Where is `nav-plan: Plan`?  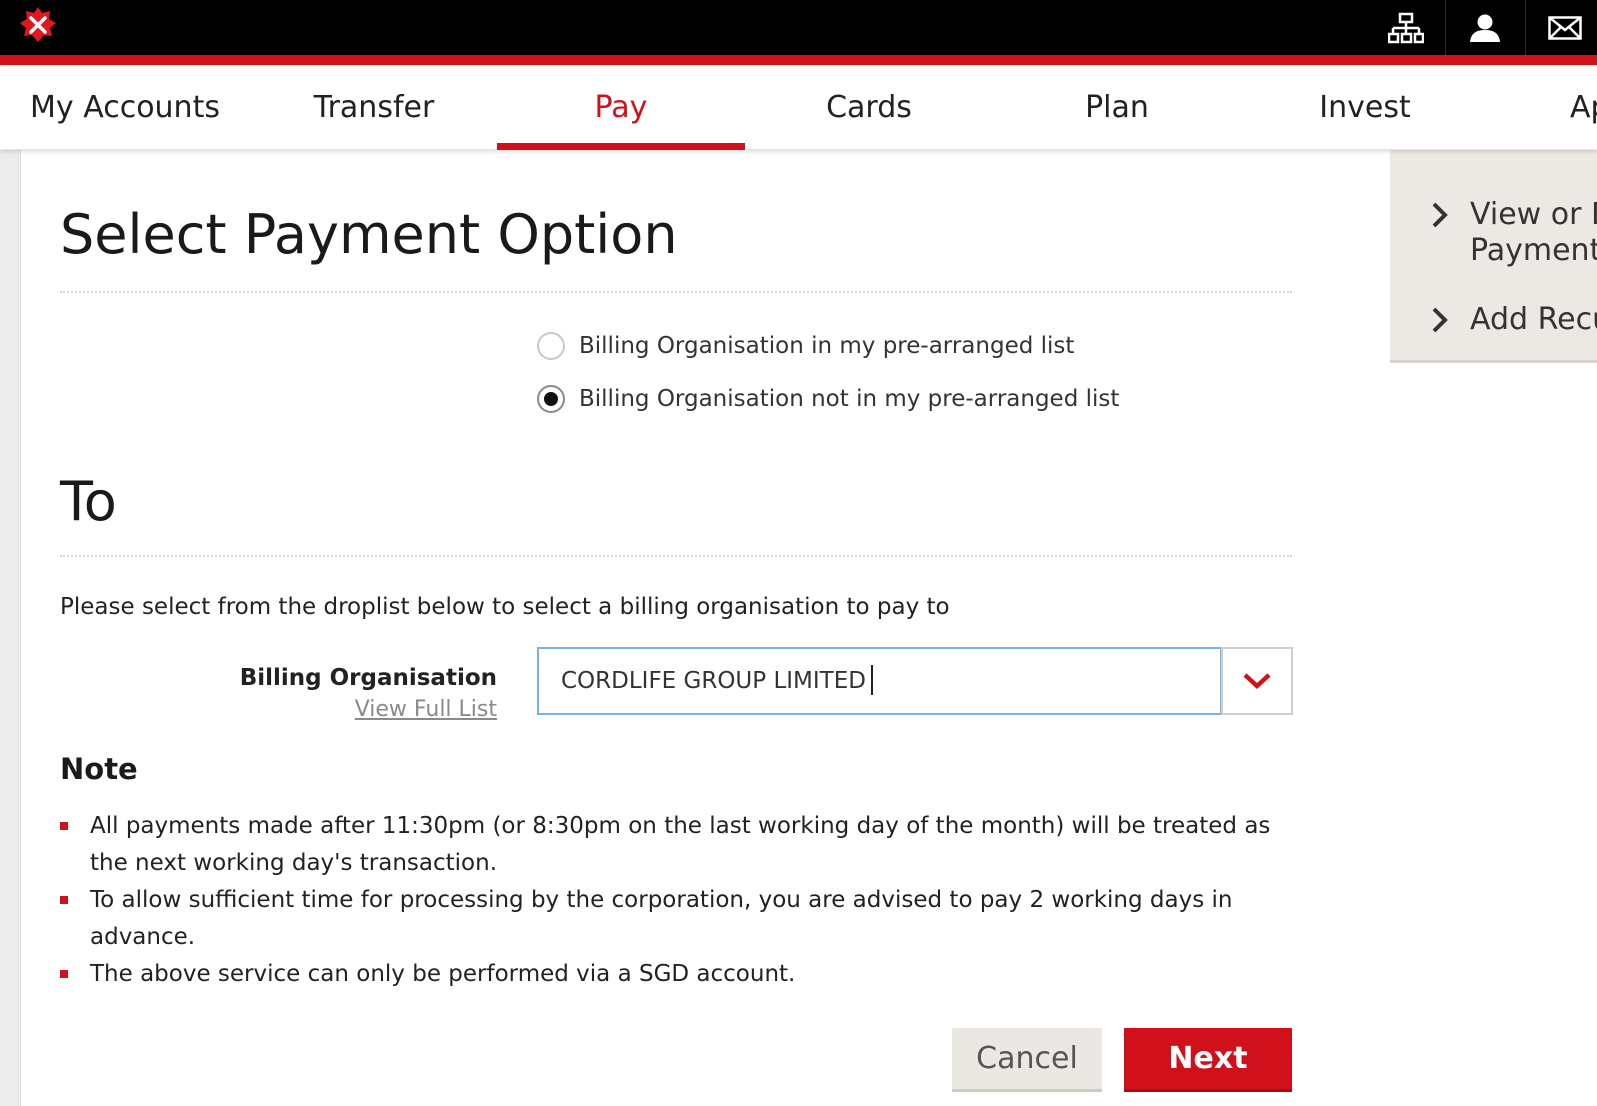
nav-plan: Plan is located at coordinates (1117, 107).